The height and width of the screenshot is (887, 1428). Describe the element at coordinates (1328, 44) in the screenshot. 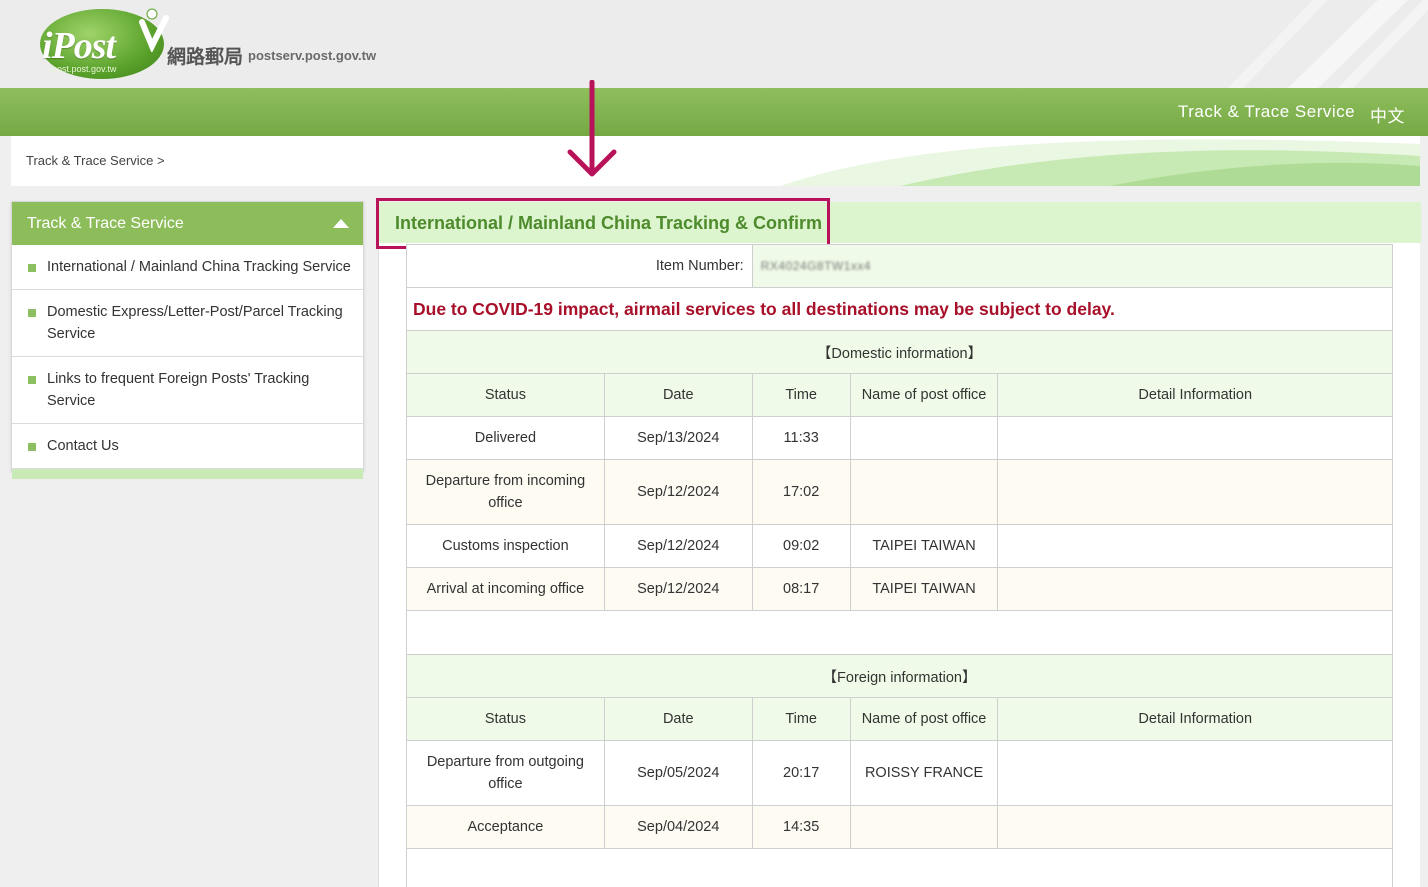

I see `header-decoration` at that location.